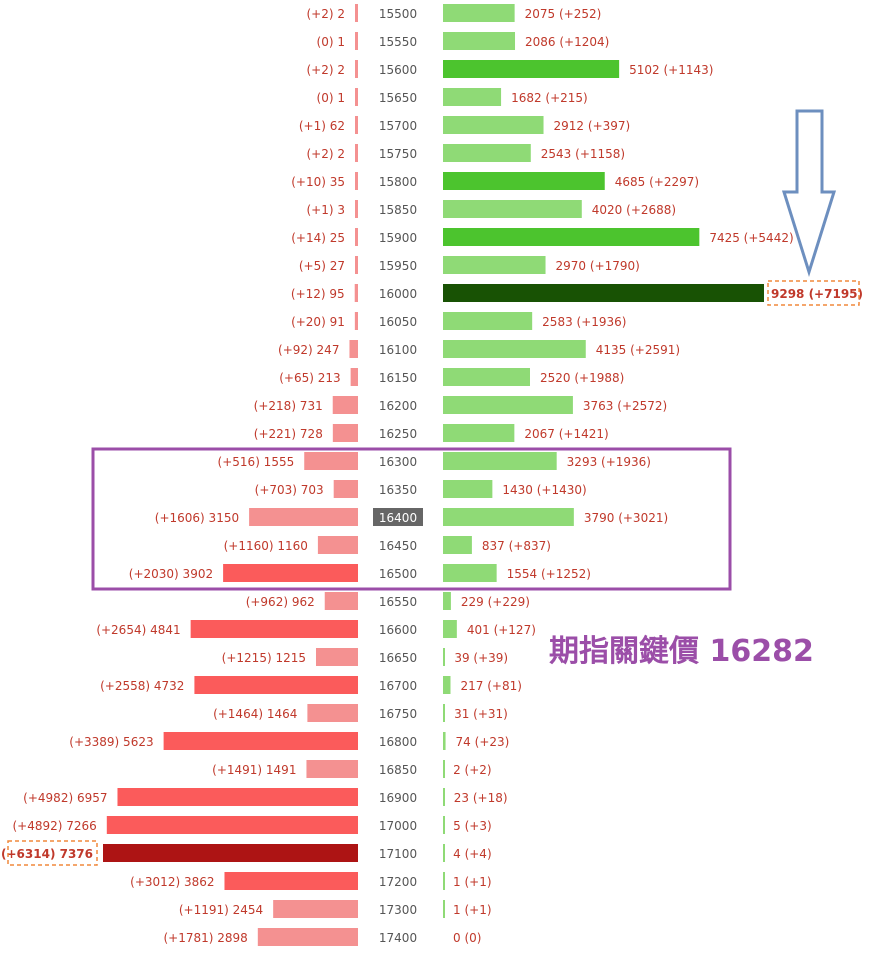 The width and height of the screenshot is (872, 957). Describe the element at coordinates (47, 854) in the screenshot. I see `put-label: (+6314) 7376` at that location.